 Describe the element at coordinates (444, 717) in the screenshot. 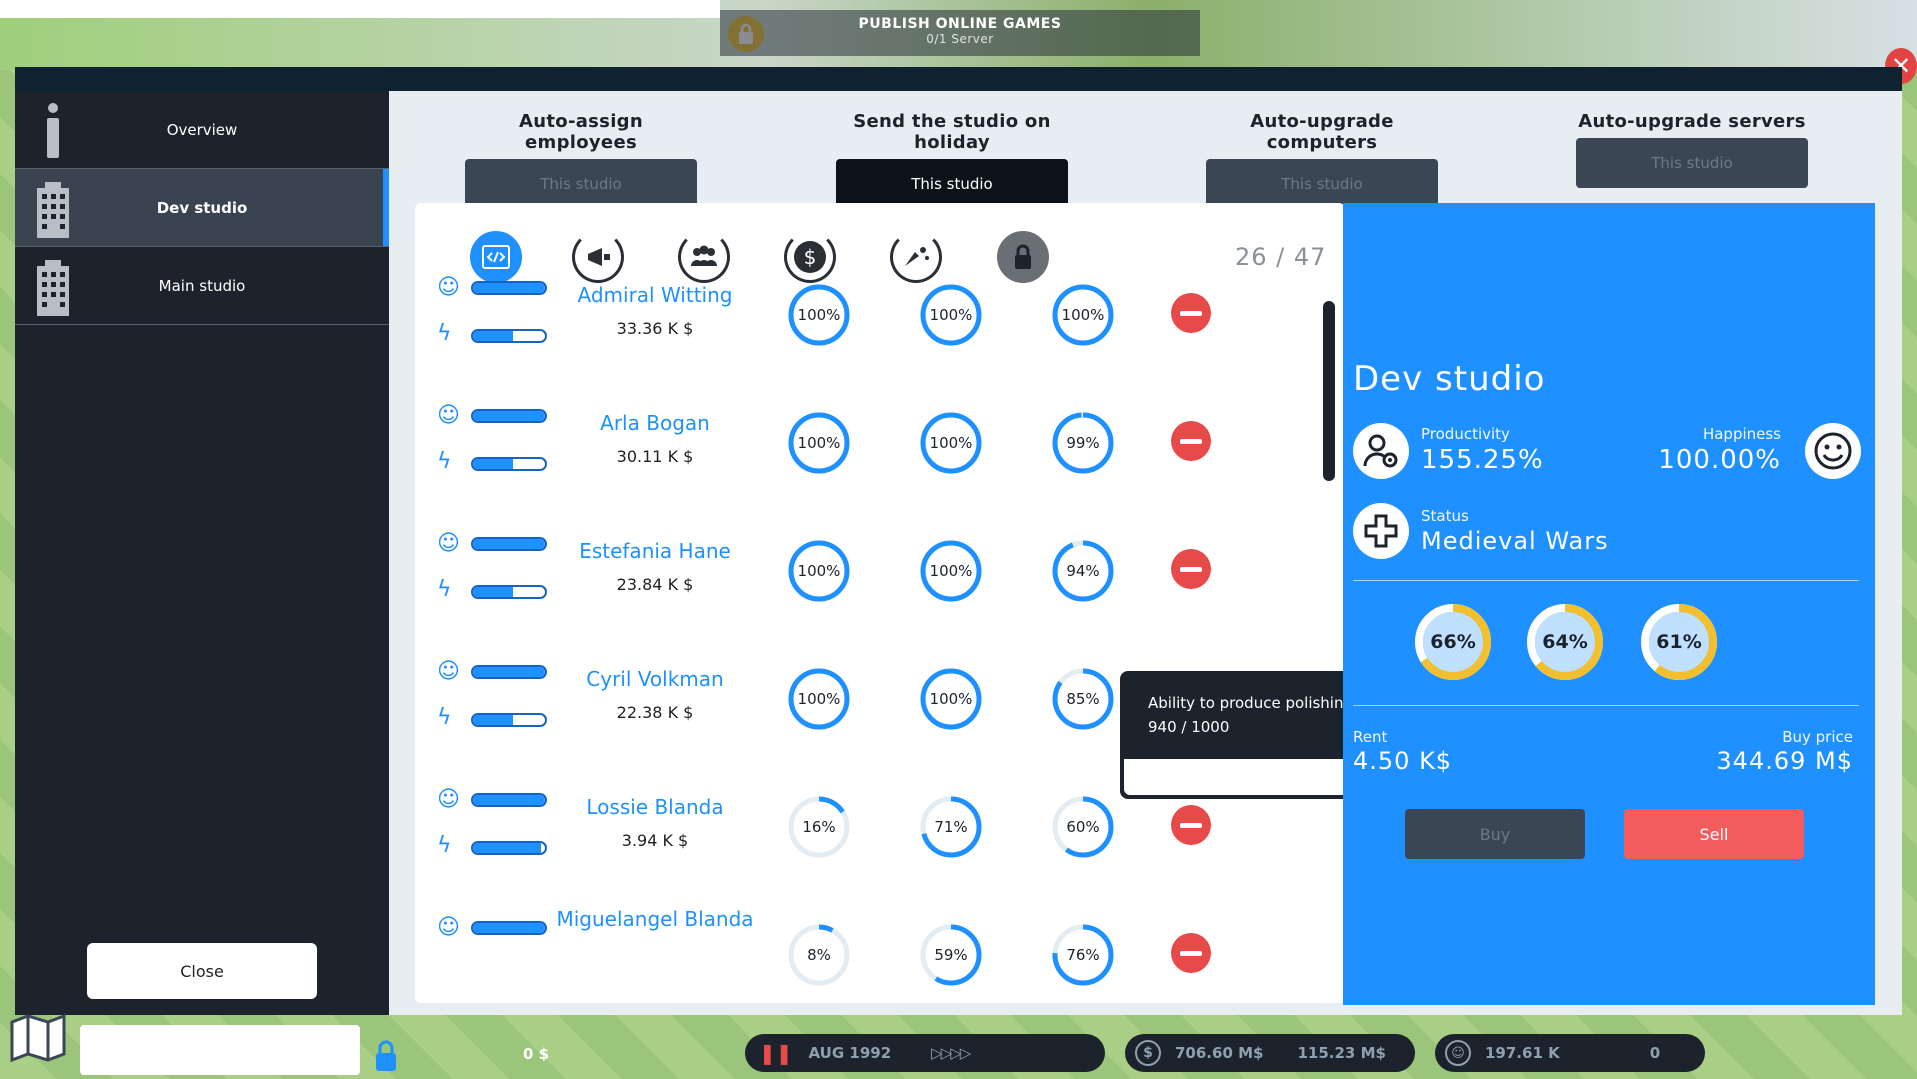

I see `energy-icon: ϟ` at that location.